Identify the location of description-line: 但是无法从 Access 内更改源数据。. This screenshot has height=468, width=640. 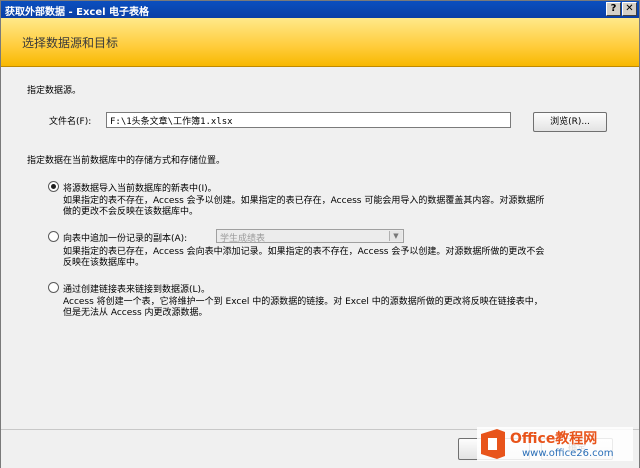
(135, 313).